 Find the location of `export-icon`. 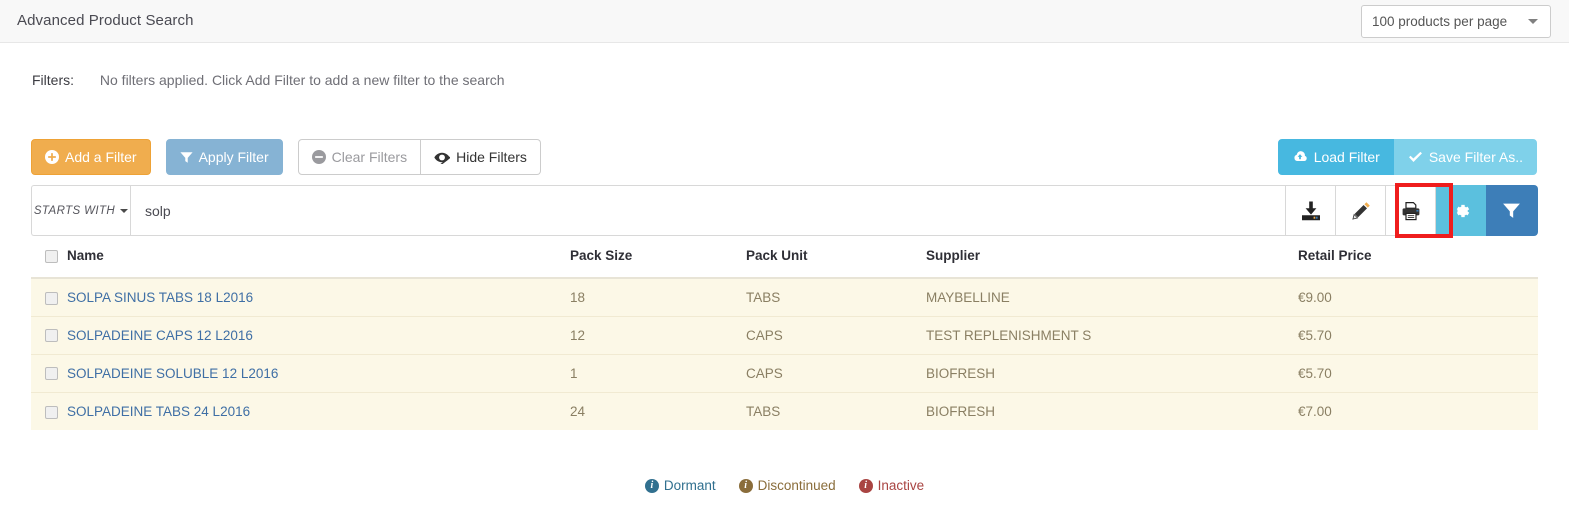

export-icon is located at coordinates (1311, 211).